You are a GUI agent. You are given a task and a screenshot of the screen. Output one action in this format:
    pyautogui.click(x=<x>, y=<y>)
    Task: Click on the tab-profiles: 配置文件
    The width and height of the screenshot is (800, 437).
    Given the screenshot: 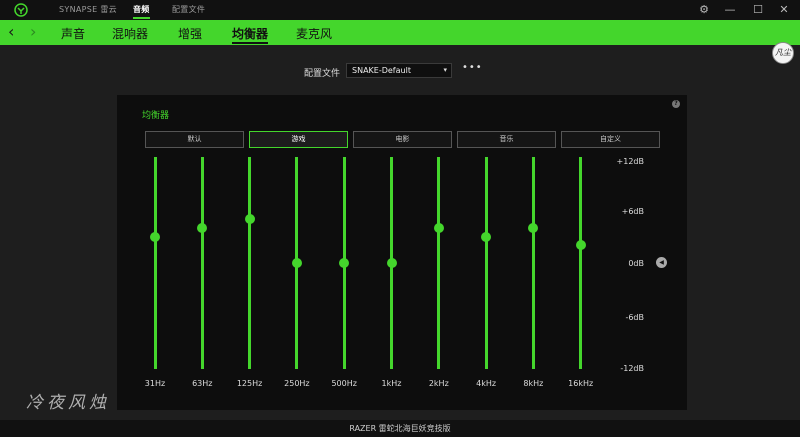 What is the action you would take?
    pyautogui.click(x=188, y=9)
    